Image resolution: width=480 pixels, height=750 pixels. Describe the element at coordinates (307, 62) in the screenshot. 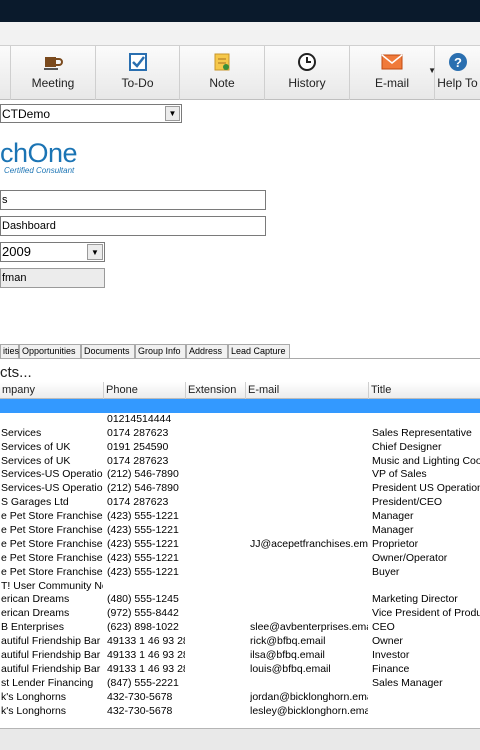

I see `history-clock-icon` at that location.